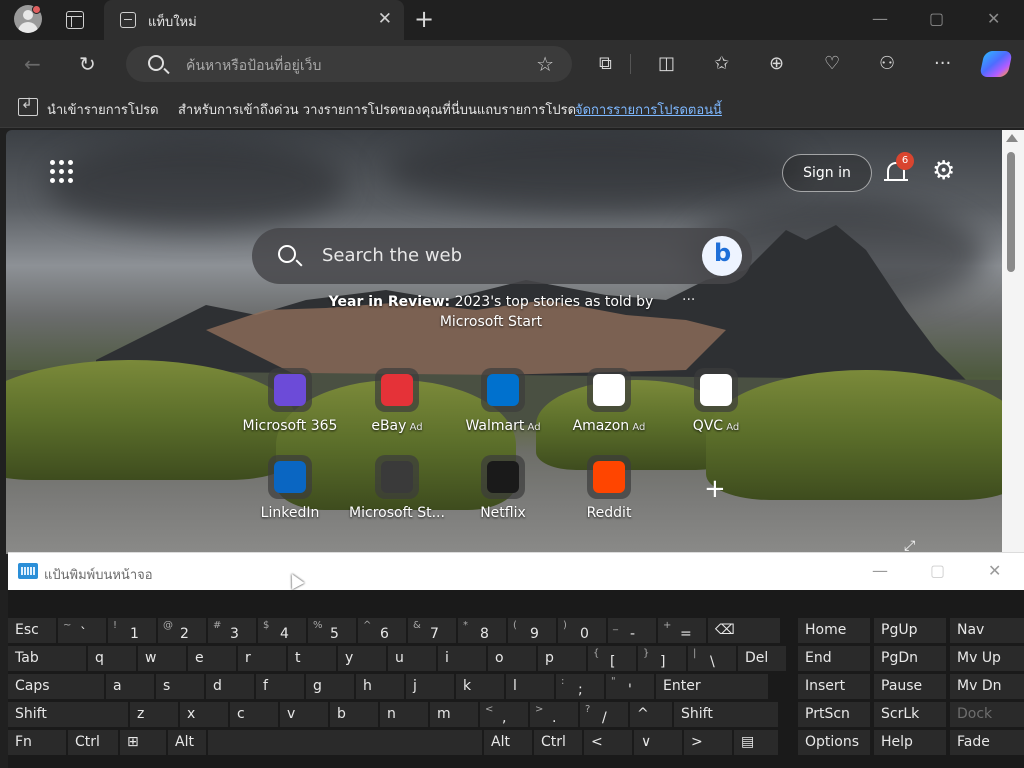 This screenshot has width=1024, height=768. Describe the element at coordinates (721, 64) in the screenshot. I see `favorites-icon: ✩` at that location.